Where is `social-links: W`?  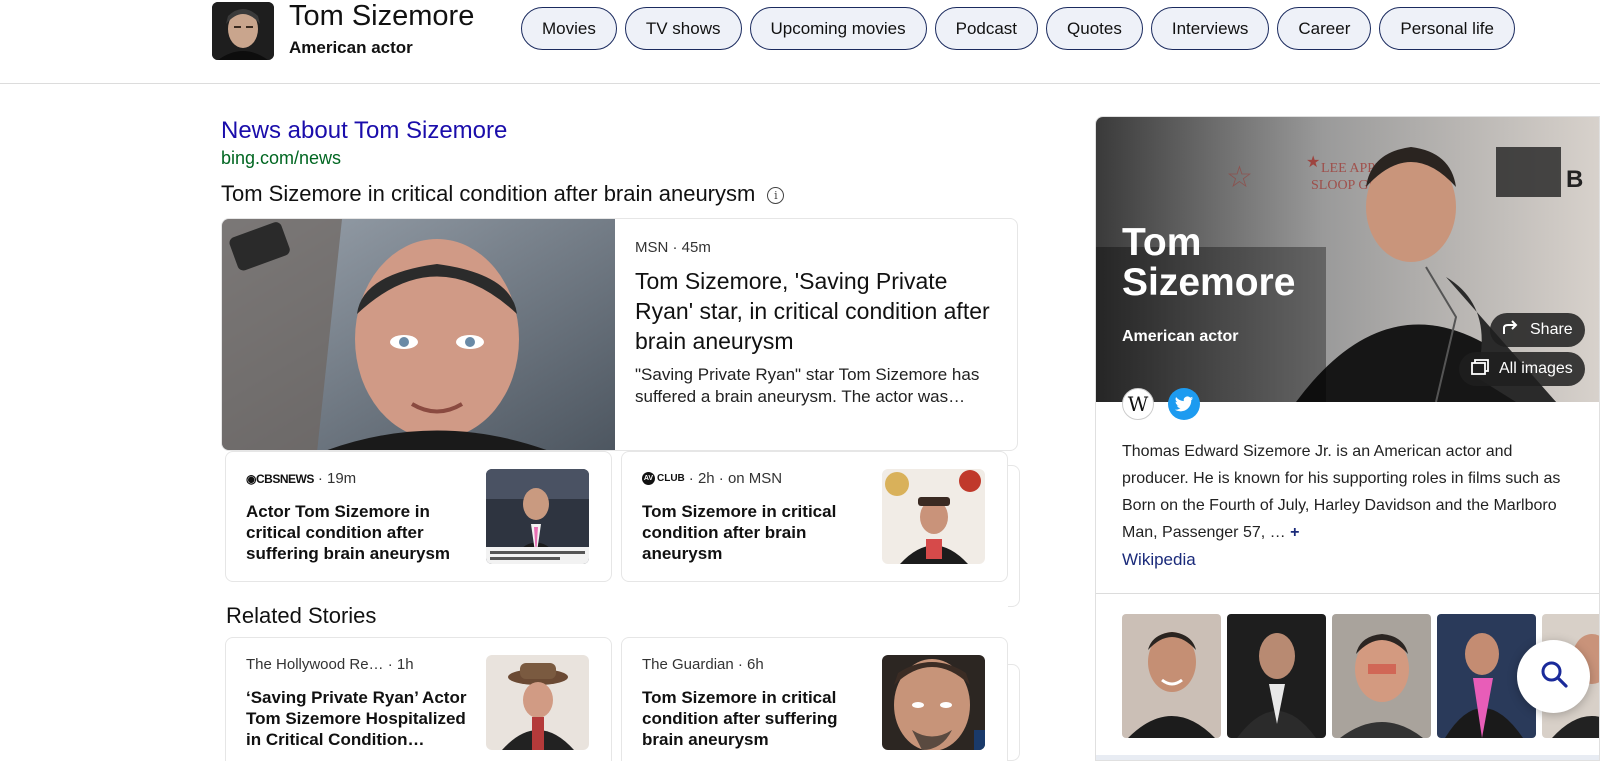
social-links: W is located at coordinates (1161, 404).